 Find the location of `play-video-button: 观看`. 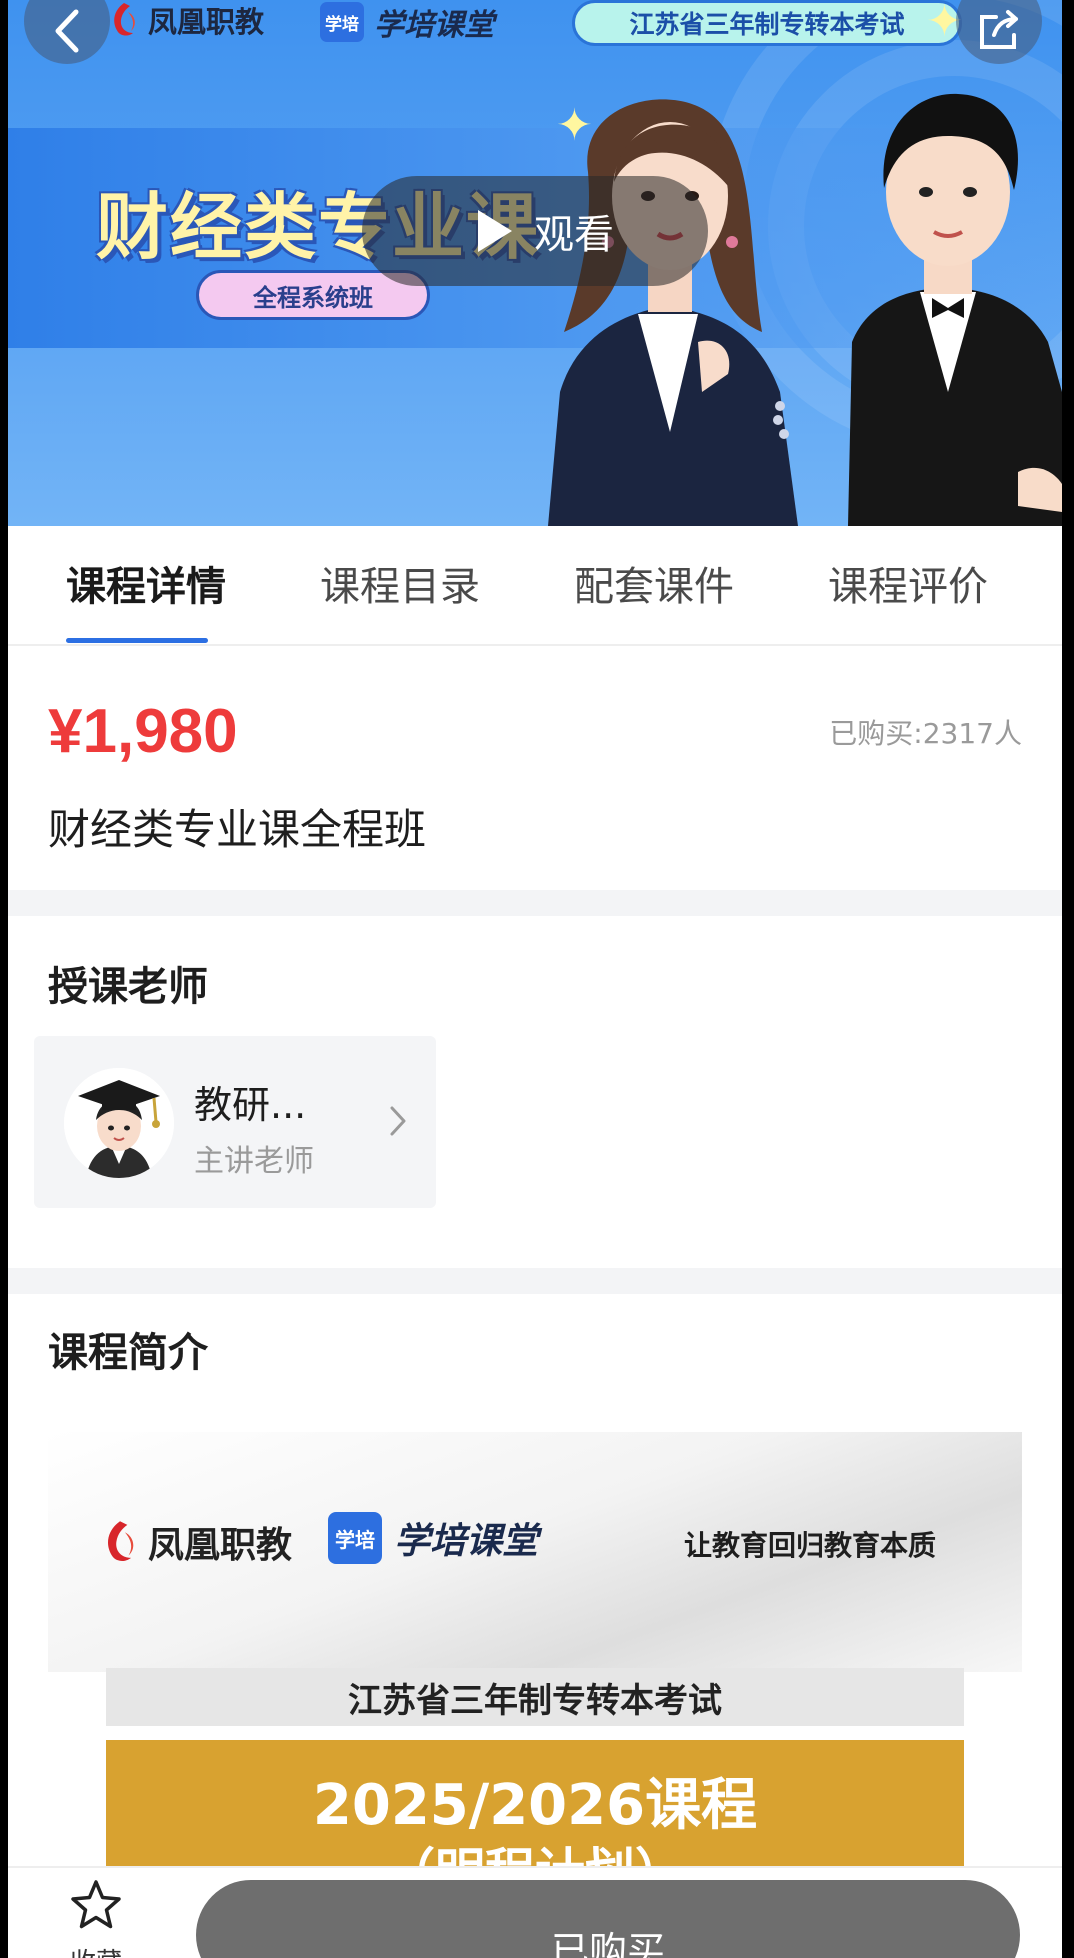

play-video-button: 观看 is located at coordinates (535, 231).